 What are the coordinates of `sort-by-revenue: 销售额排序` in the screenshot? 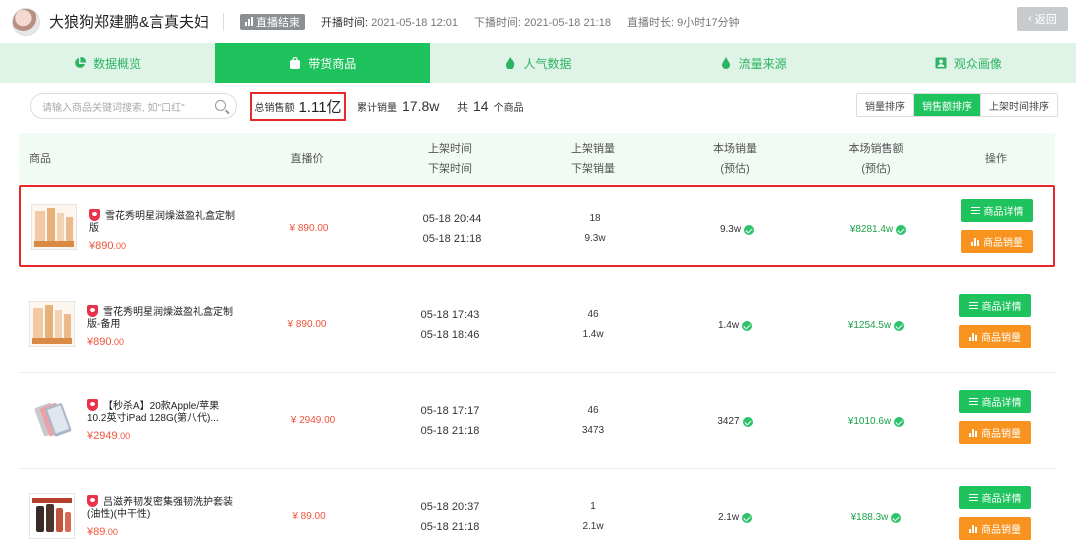 It's located at (946, 105).